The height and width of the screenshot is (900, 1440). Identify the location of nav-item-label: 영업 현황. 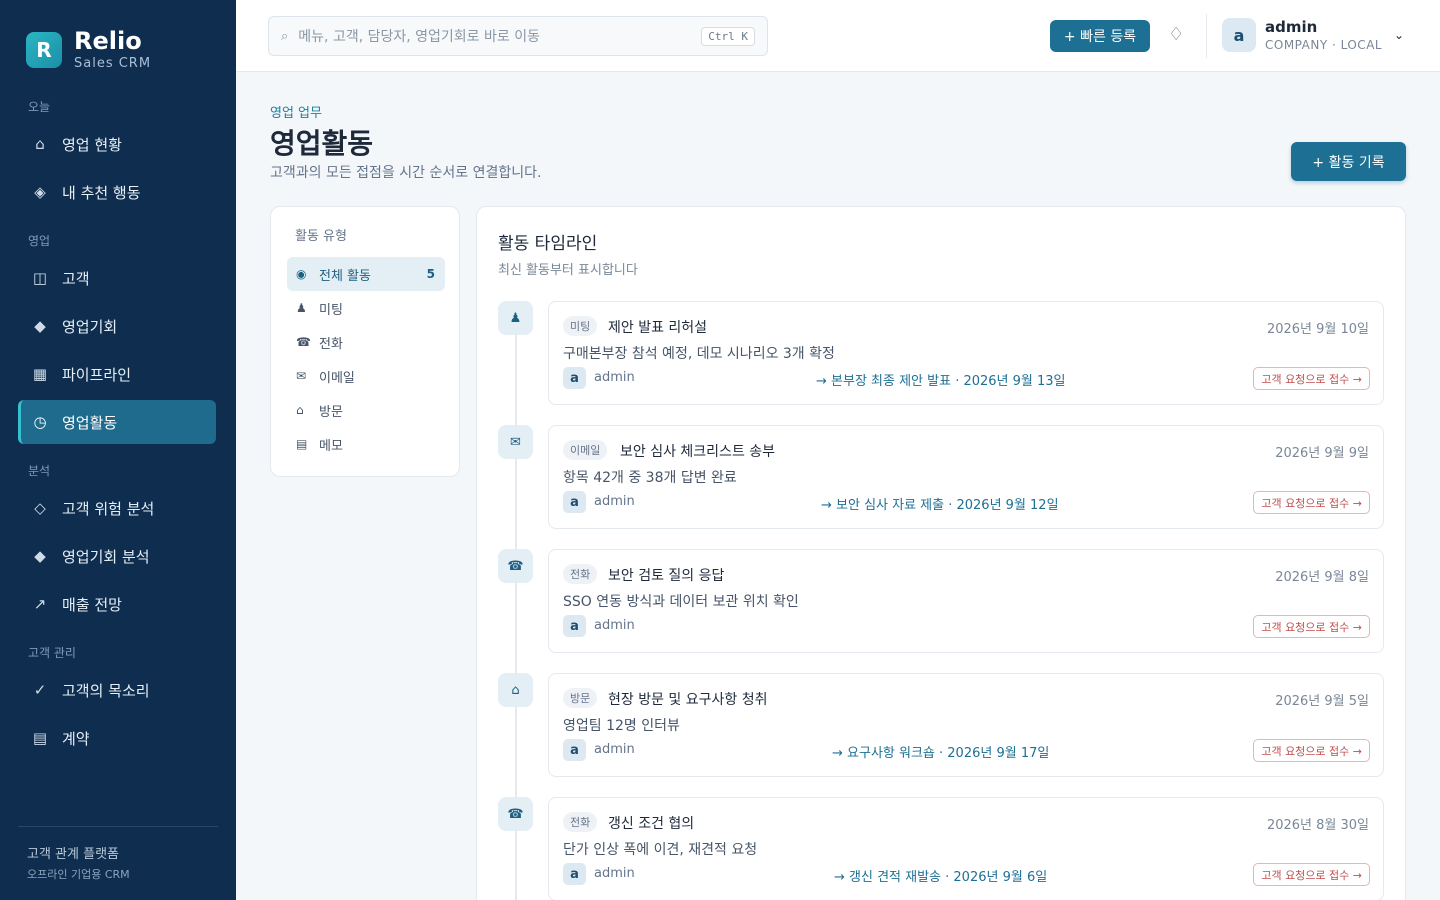
(92, 144).